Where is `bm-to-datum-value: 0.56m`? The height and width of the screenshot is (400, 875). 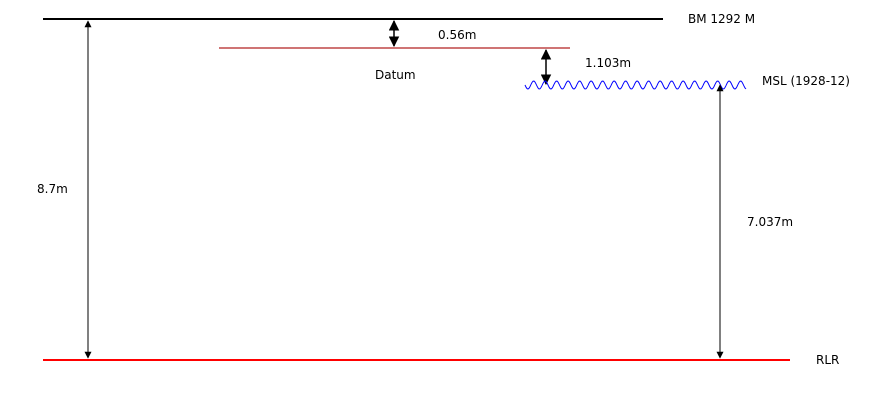
bm-to-datum-value: 0.56m is located at coordinates (457, 35).